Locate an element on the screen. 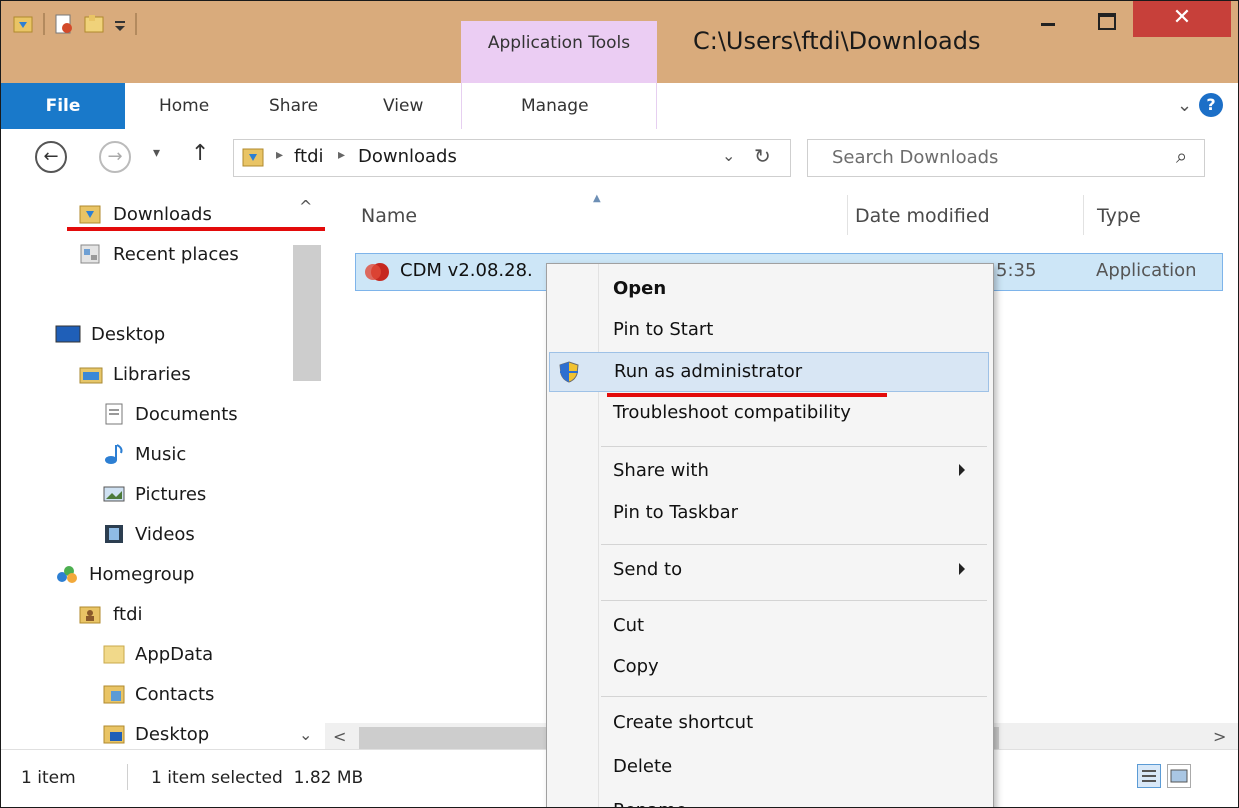 Image resolution: width=1239 pixels, height=808 pixels. menu-item-open: Open is located at coordinates (769, 290).